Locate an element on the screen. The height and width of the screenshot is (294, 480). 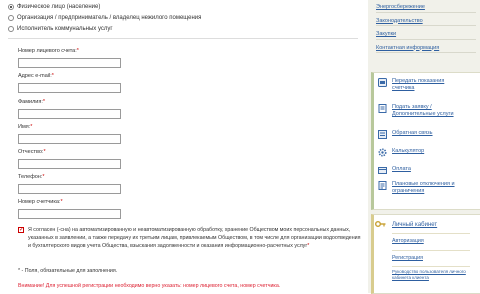
last-name-label: Фамилия:* is located at coordinates (32, 102).